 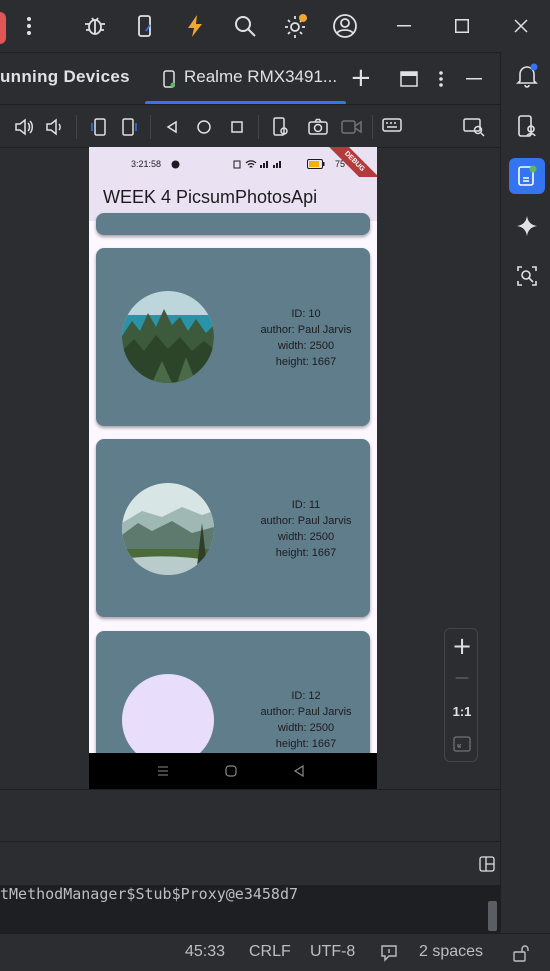 What do you see at coordinates (54, 127) in the screenshot?
I see `volume-down-icon` at bounding box center [54, 127].